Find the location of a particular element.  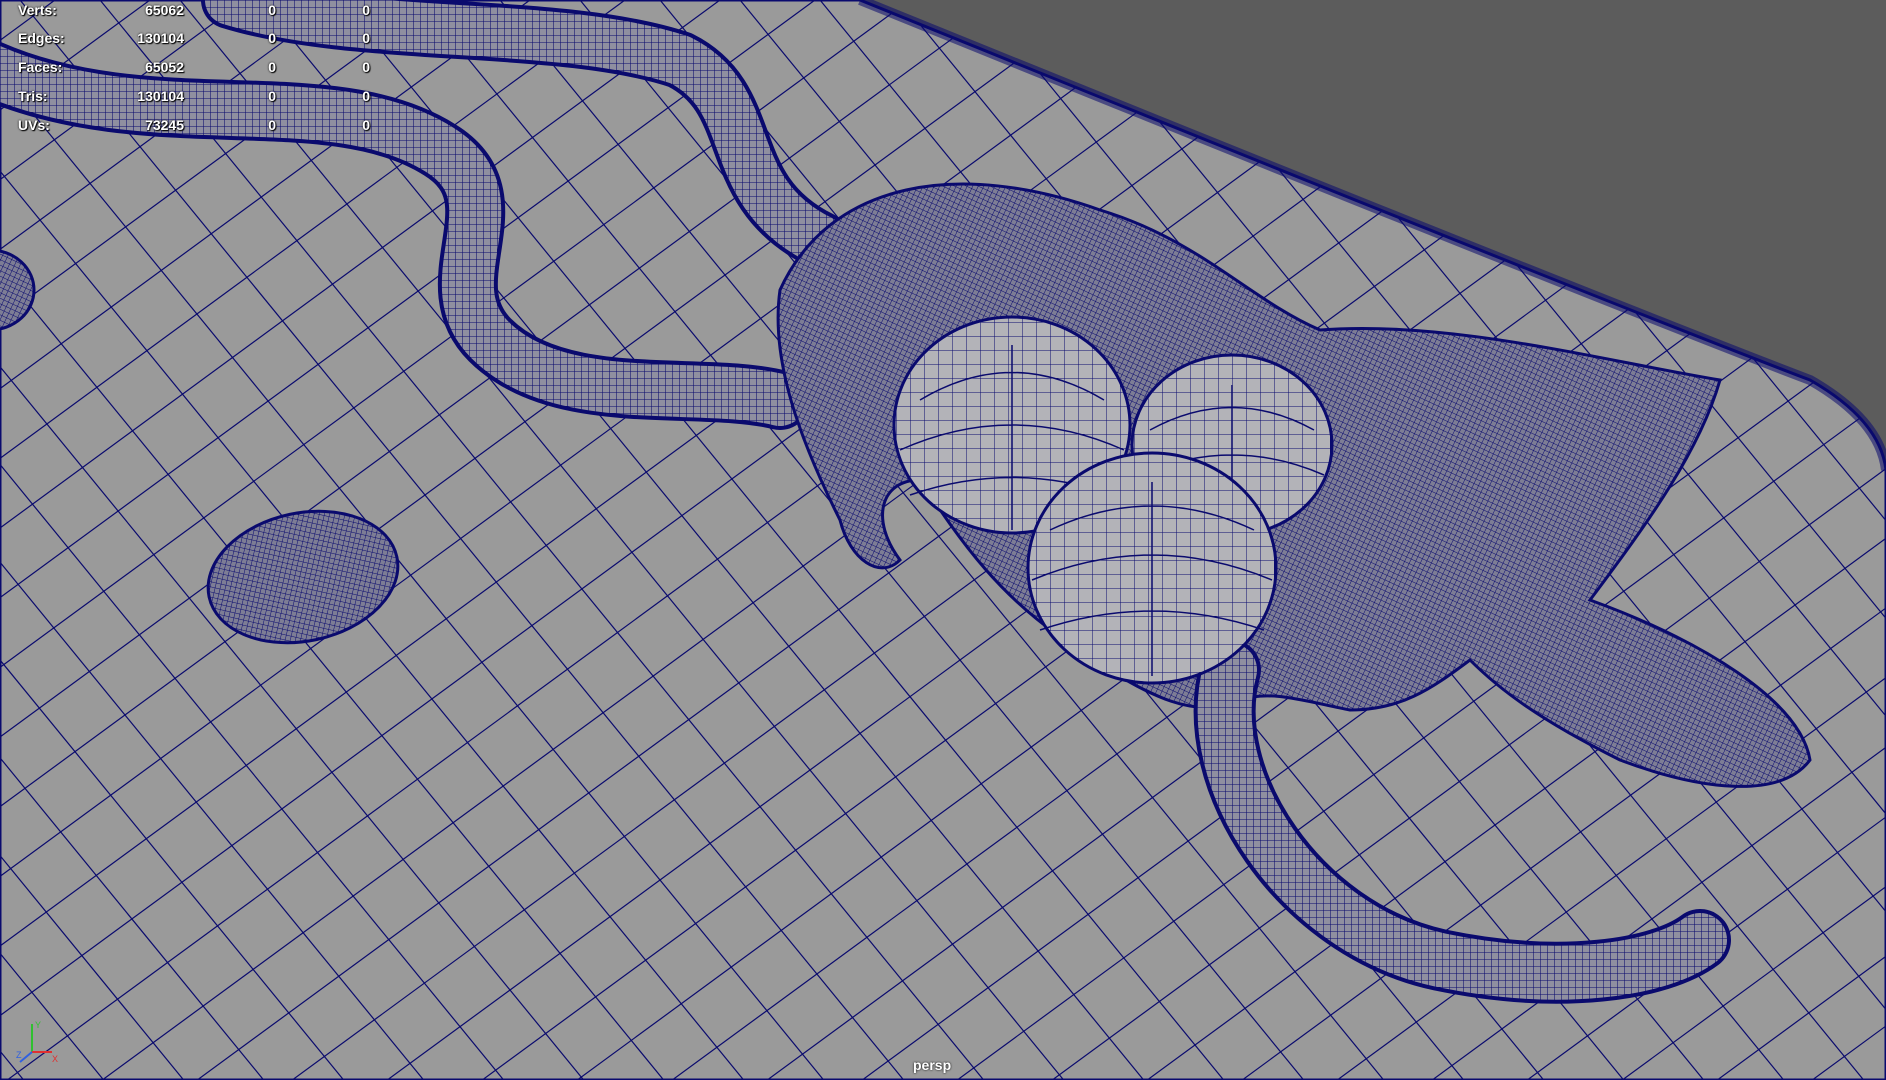

axis-orientation-gizmo-icon: Y X Z is located at coordinates (37, 1042).